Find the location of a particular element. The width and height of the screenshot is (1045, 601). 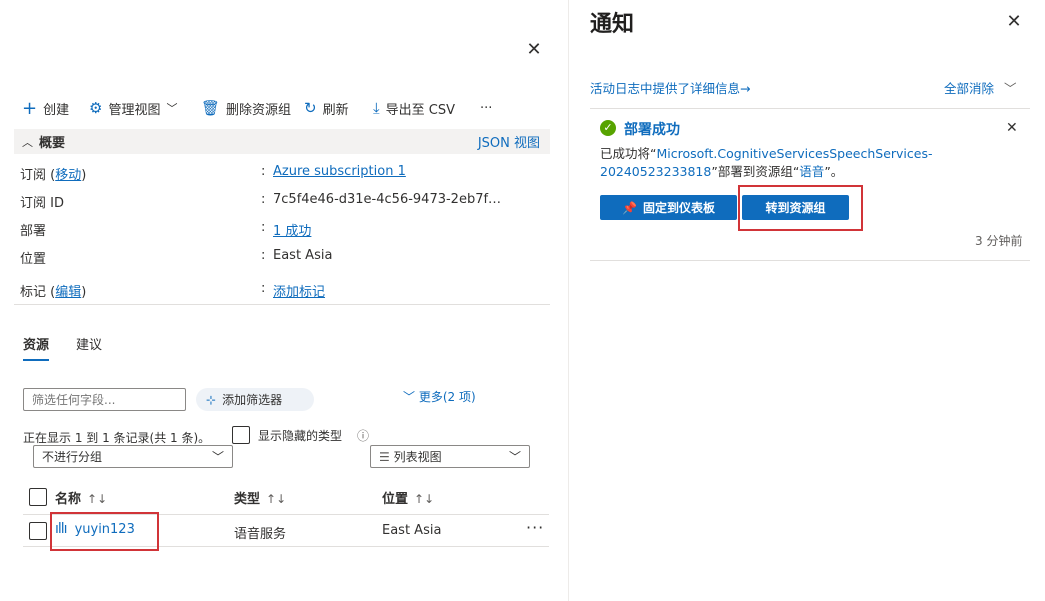

tags-label-suffix: ) is located at coordinates (84, 292).